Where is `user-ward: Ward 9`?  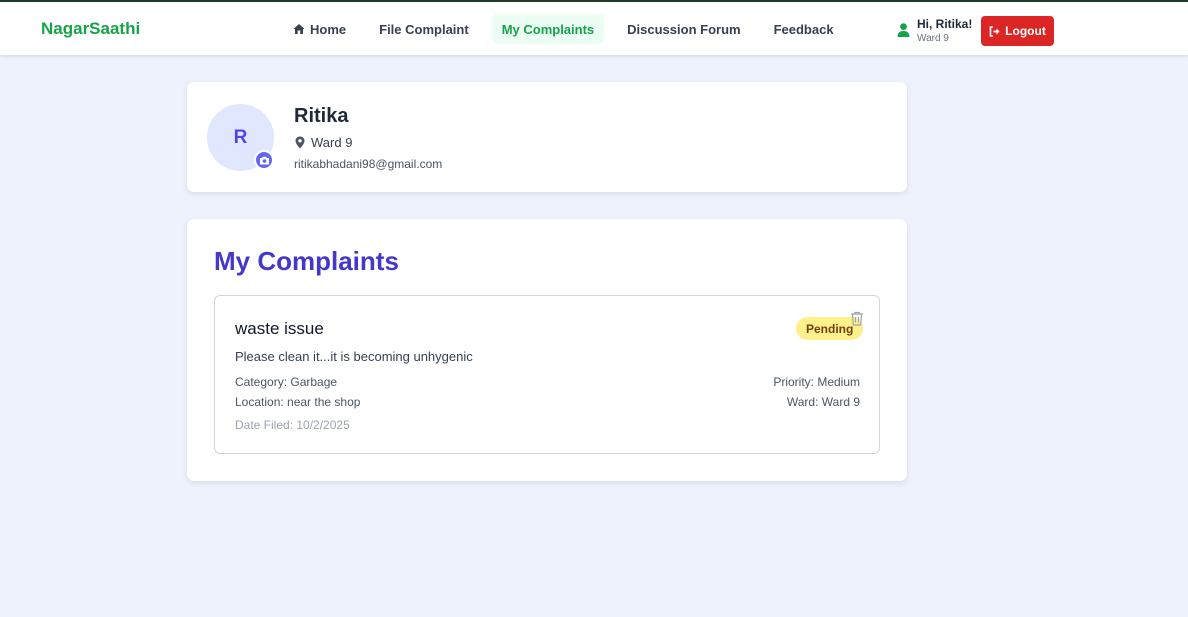 user-ward: Ward 9 is located at coordinates (933, 38).